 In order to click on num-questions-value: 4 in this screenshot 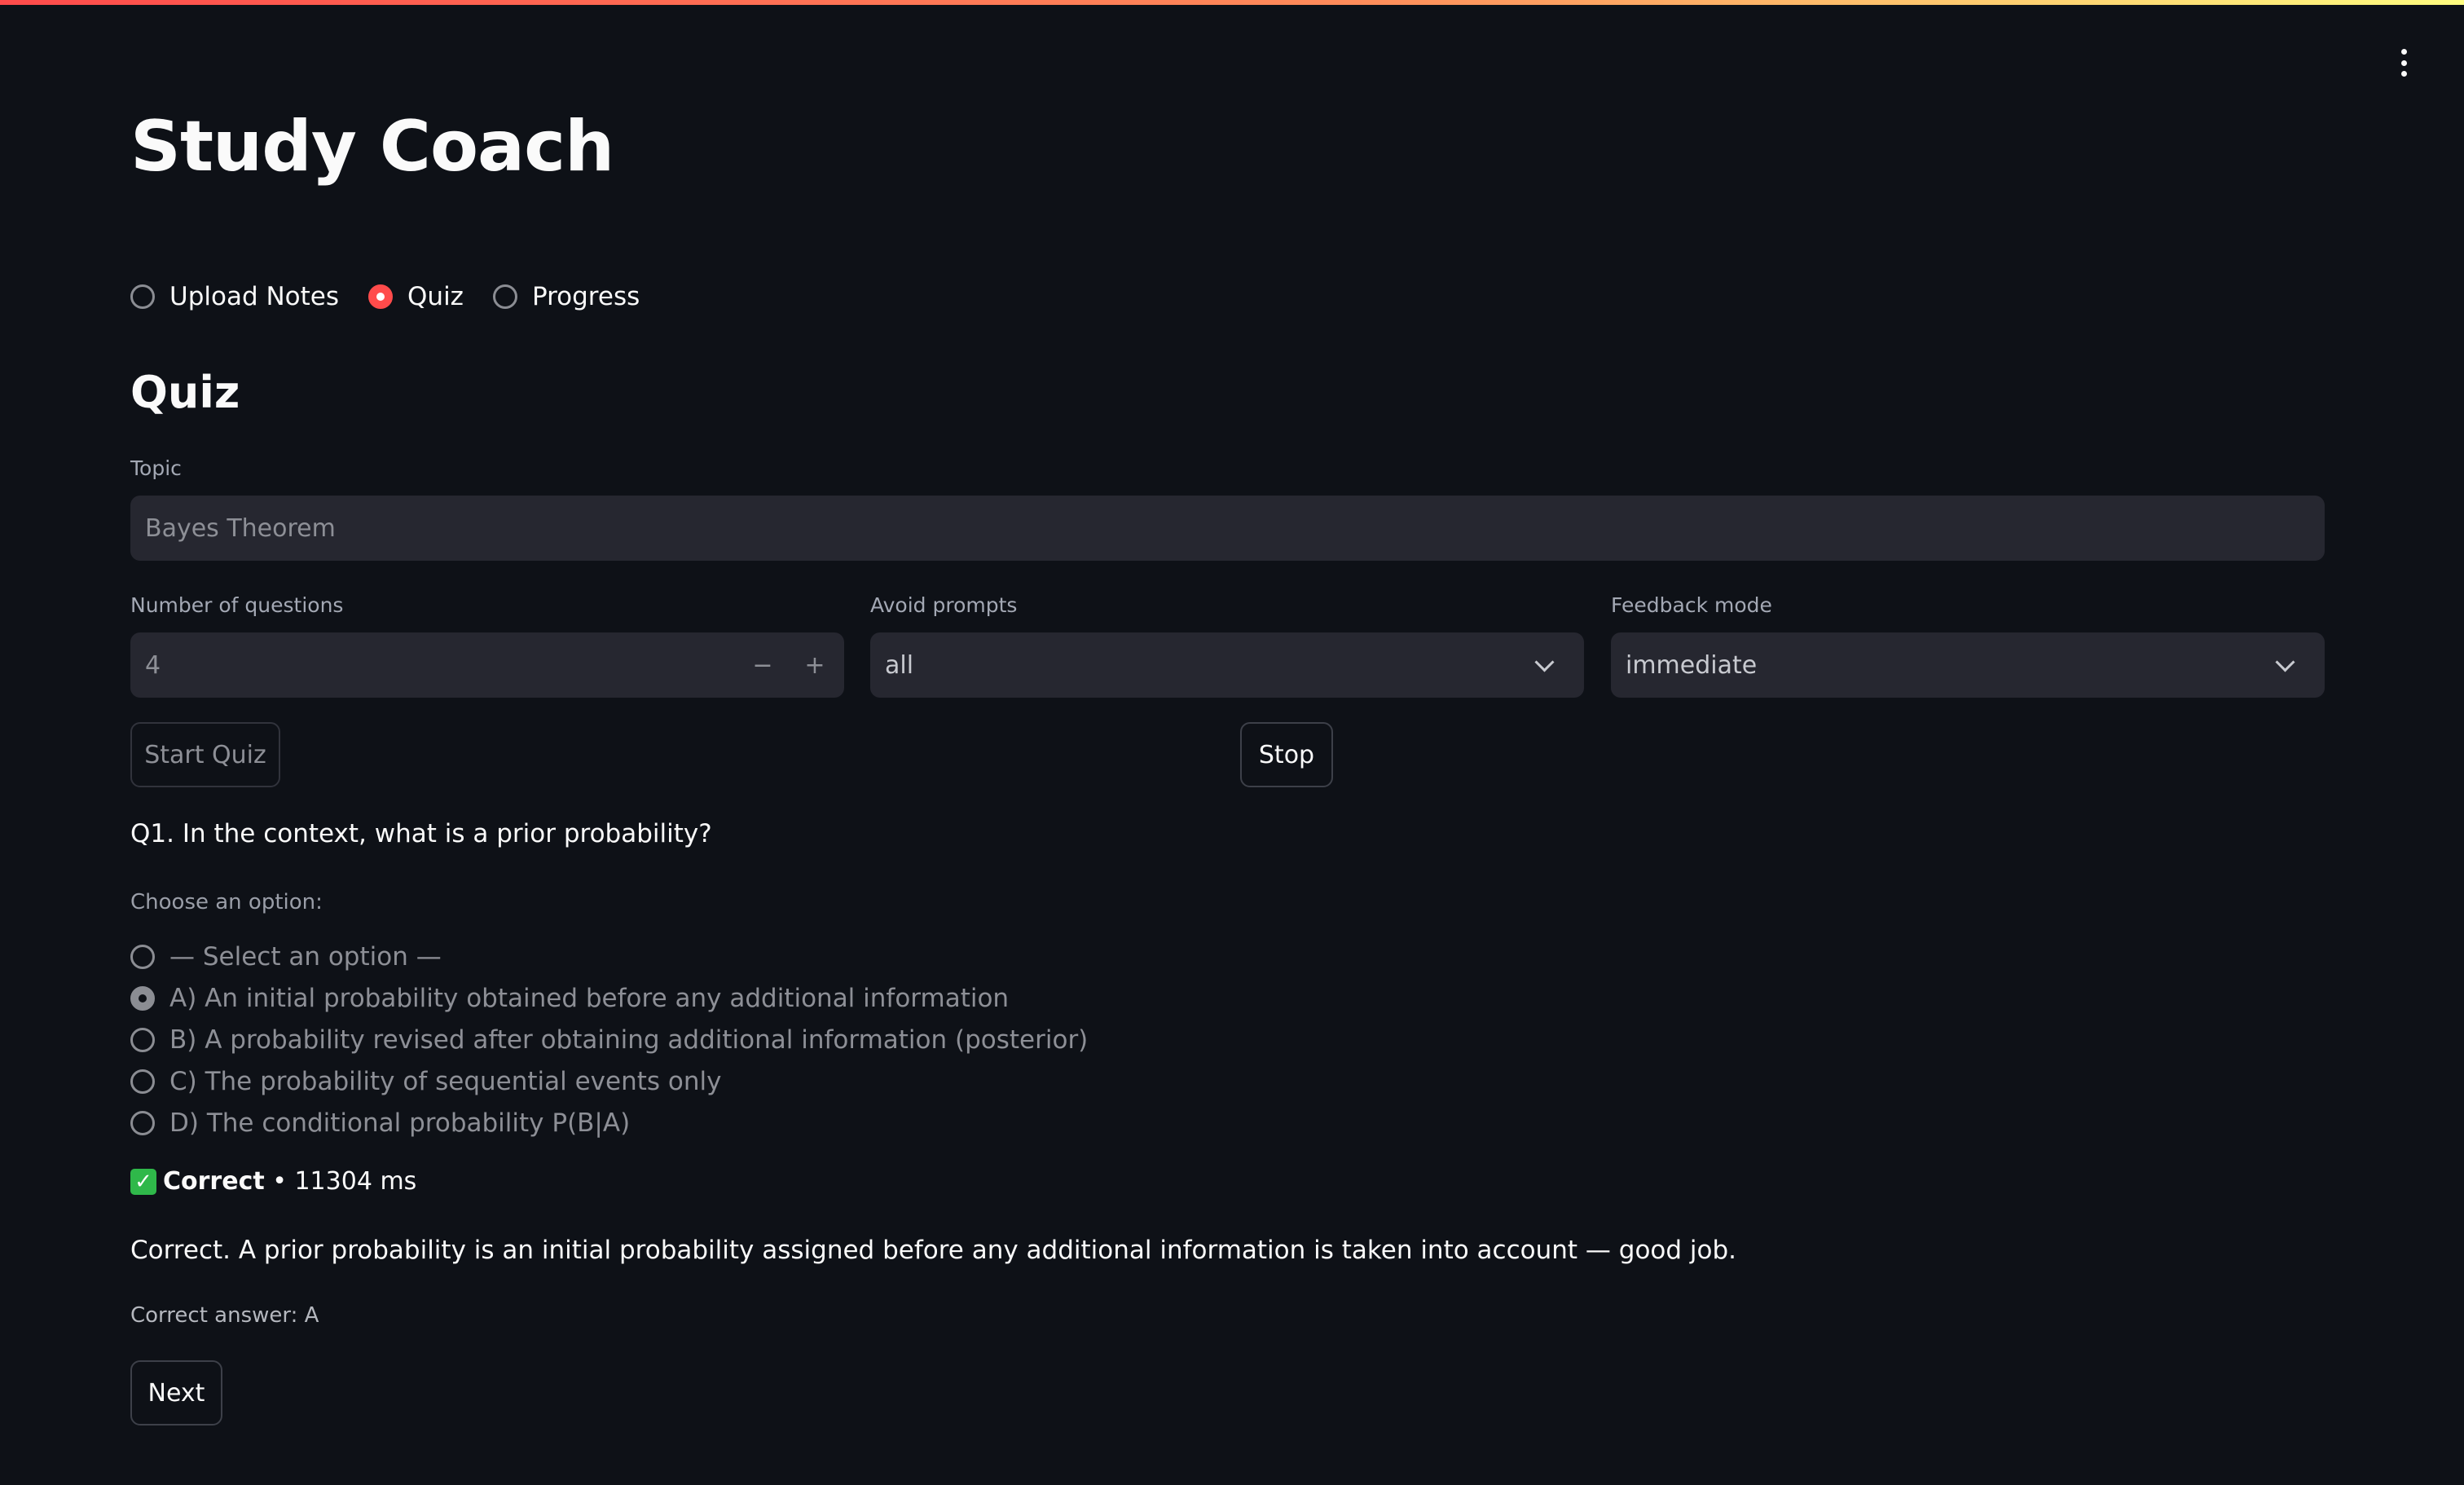, I will do `click(153, 665)`.